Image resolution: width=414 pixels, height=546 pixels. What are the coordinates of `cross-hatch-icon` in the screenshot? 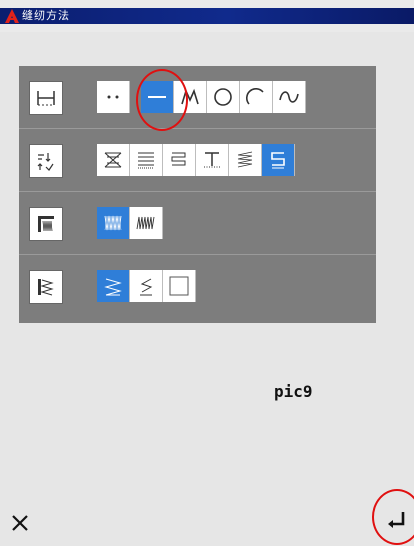 It's located at (113, 160).